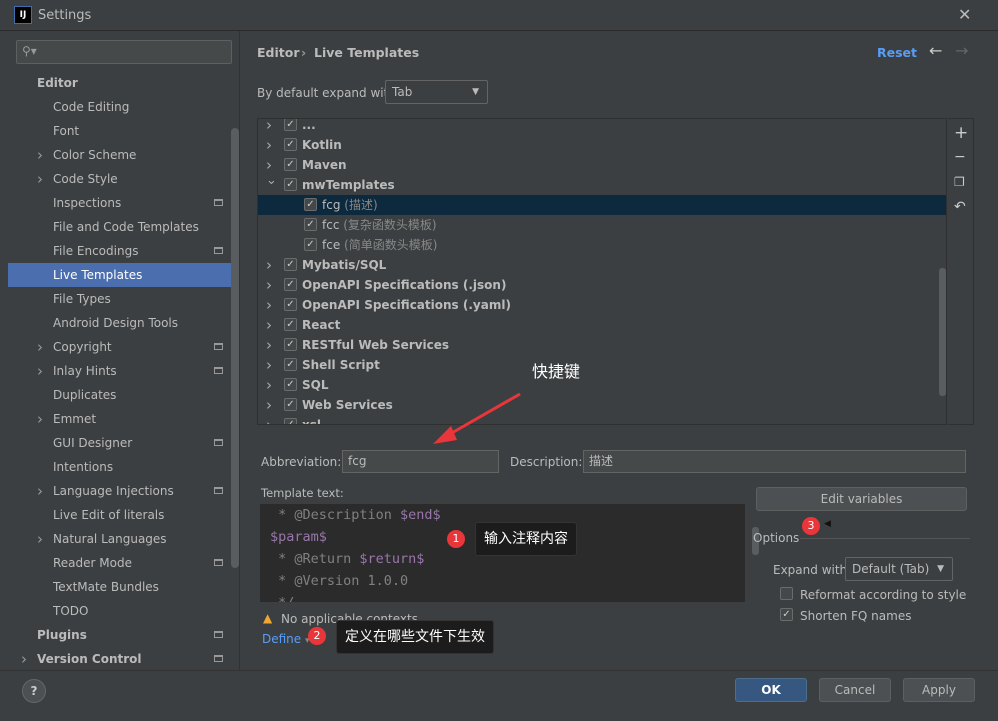  Describe the element at coordinates (855, 690) in the screenshot. I see `cancel-button: Cancel` at that location.